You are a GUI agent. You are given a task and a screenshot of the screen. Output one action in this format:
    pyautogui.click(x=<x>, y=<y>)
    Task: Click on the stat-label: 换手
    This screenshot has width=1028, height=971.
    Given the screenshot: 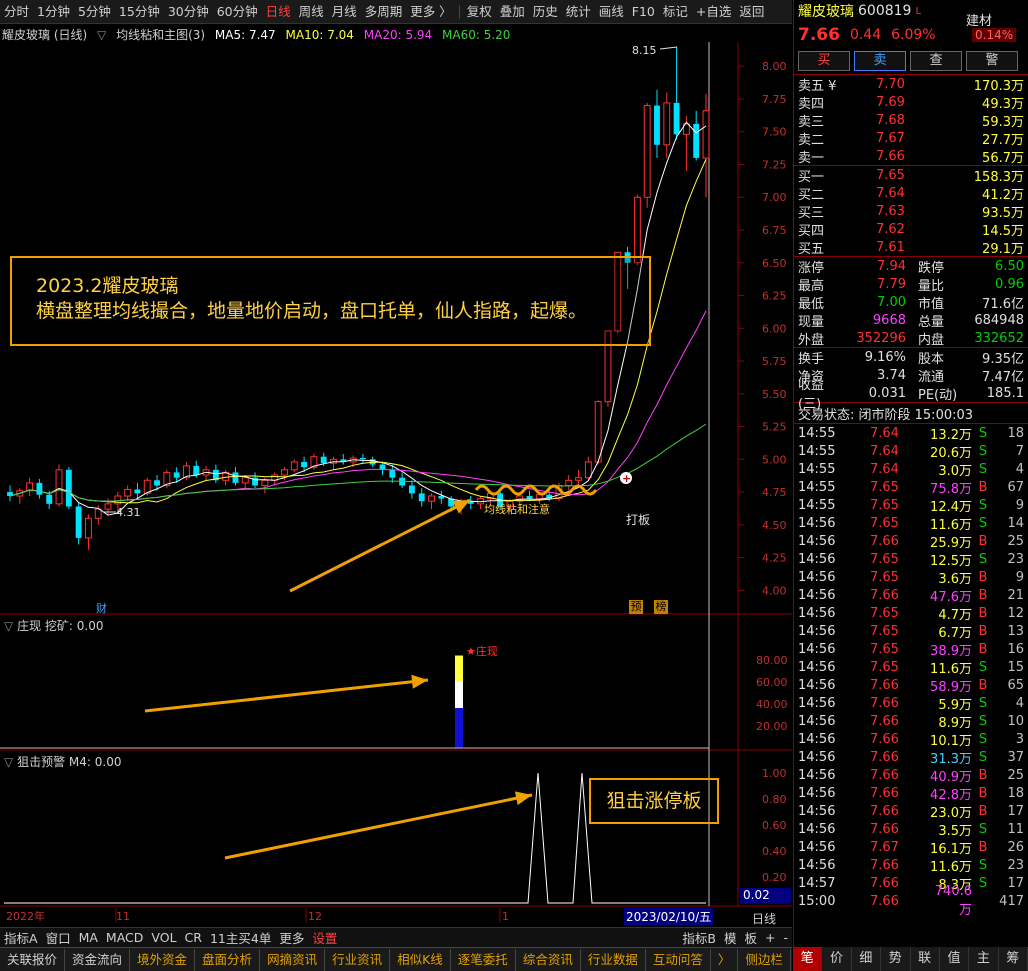 What is the action you would take?
    pyautogui.click(x=811, y=359)
    